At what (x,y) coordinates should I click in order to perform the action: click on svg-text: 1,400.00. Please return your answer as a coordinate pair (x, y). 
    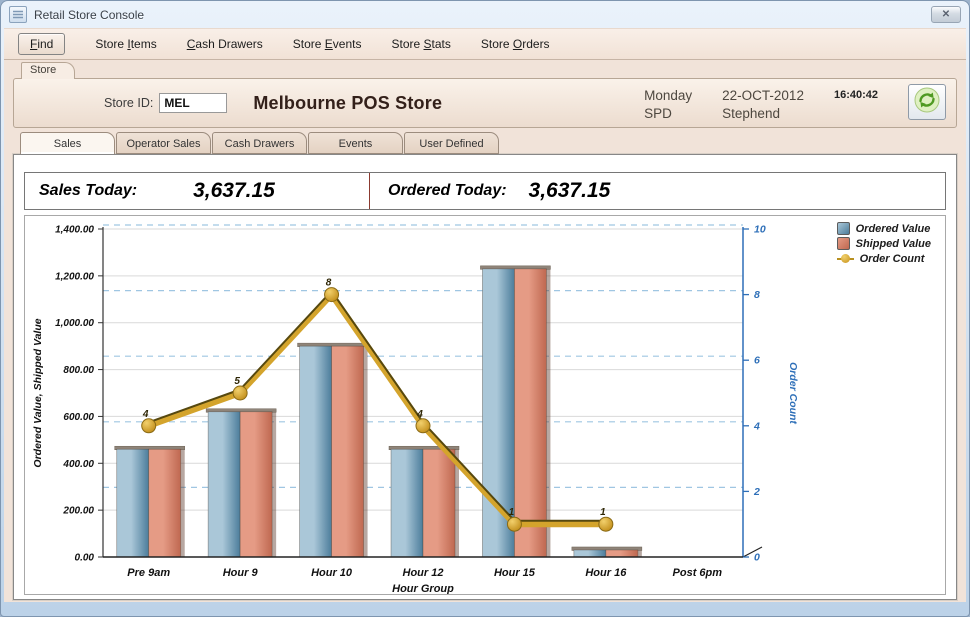
    Looking at the image, I should click on (74, 230).